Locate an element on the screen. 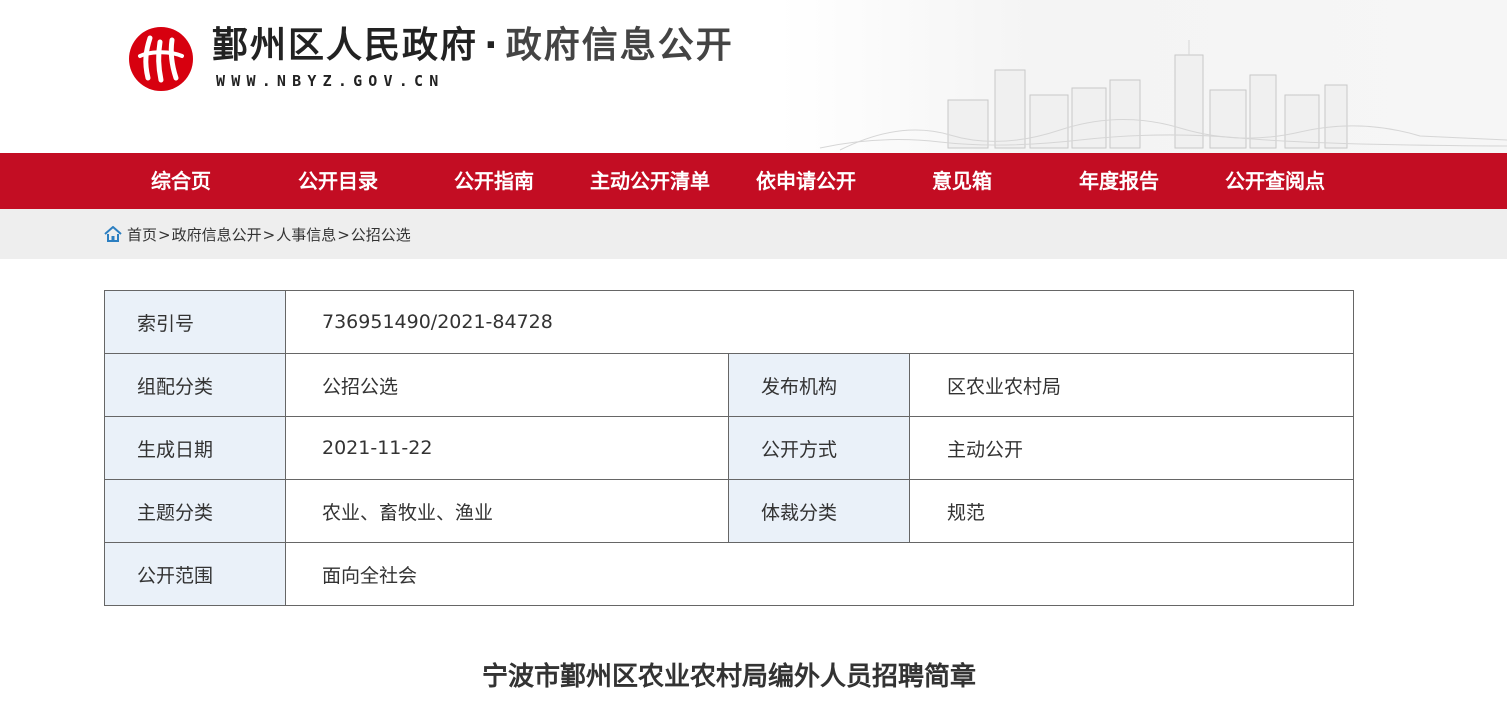 This screenshot has width=1507, height=704. method-value: 主动公开 is located at coordinates (1131, 448).